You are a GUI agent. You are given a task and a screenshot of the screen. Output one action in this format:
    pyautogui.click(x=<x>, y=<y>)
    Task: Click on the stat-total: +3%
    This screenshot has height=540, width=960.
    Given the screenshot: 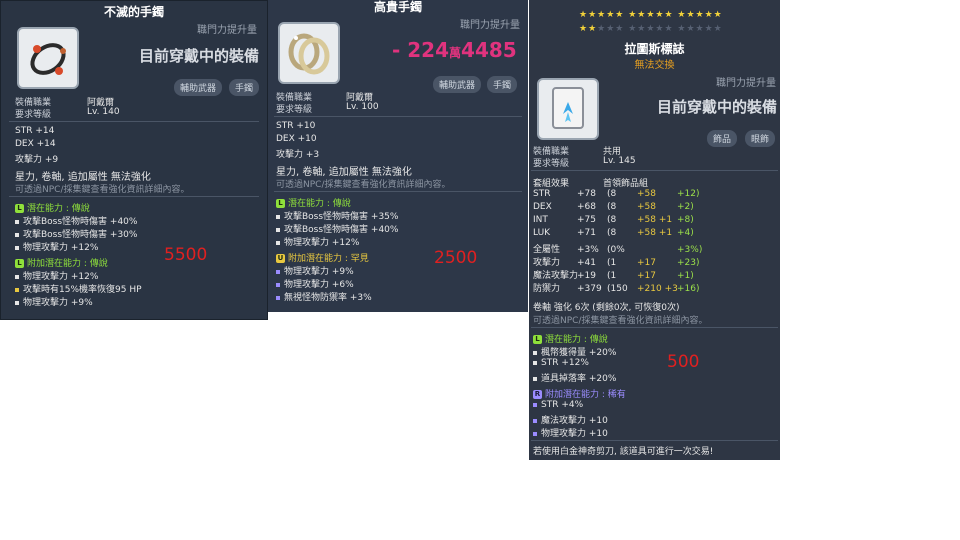 What is the action you would take?
    pyautogui.click(x=588, y=250)
    